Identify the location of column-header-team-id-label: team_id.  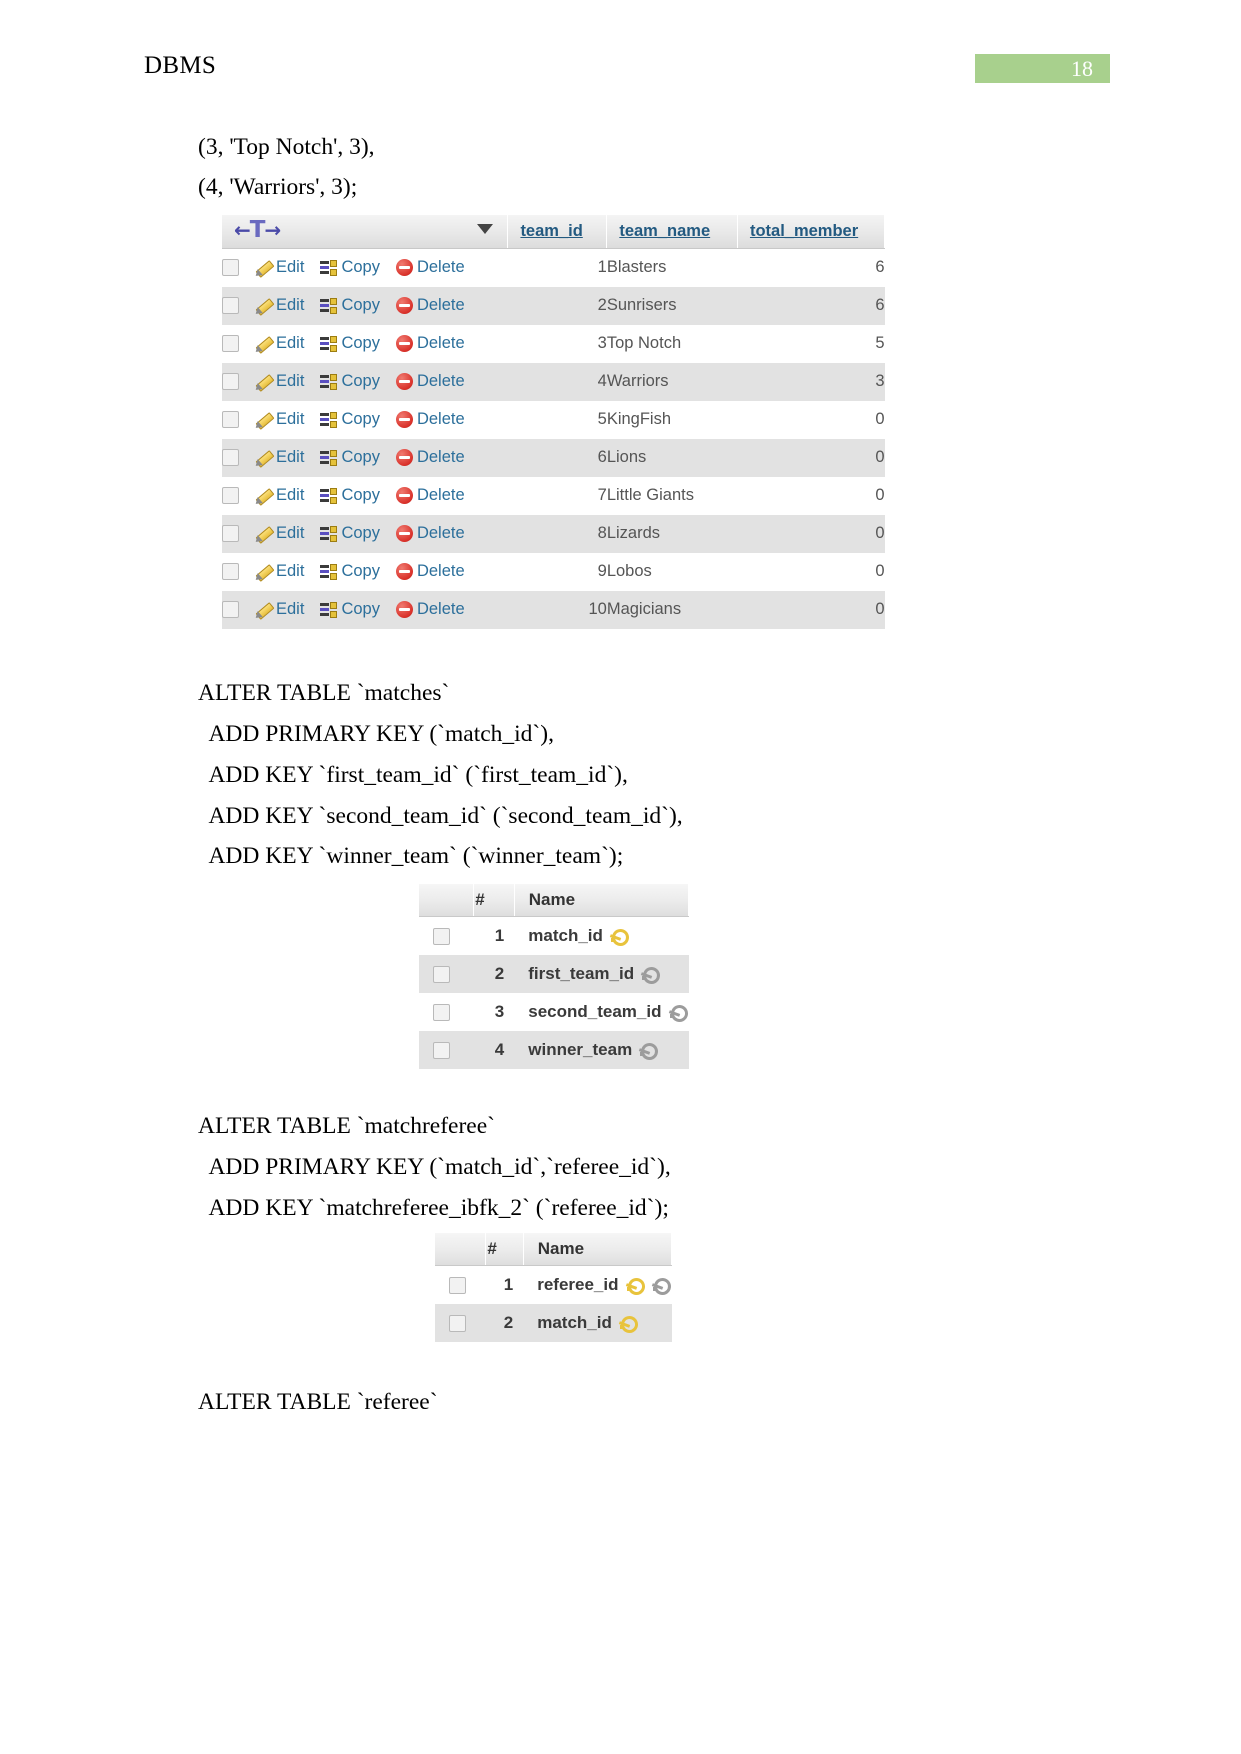
(551, 231).